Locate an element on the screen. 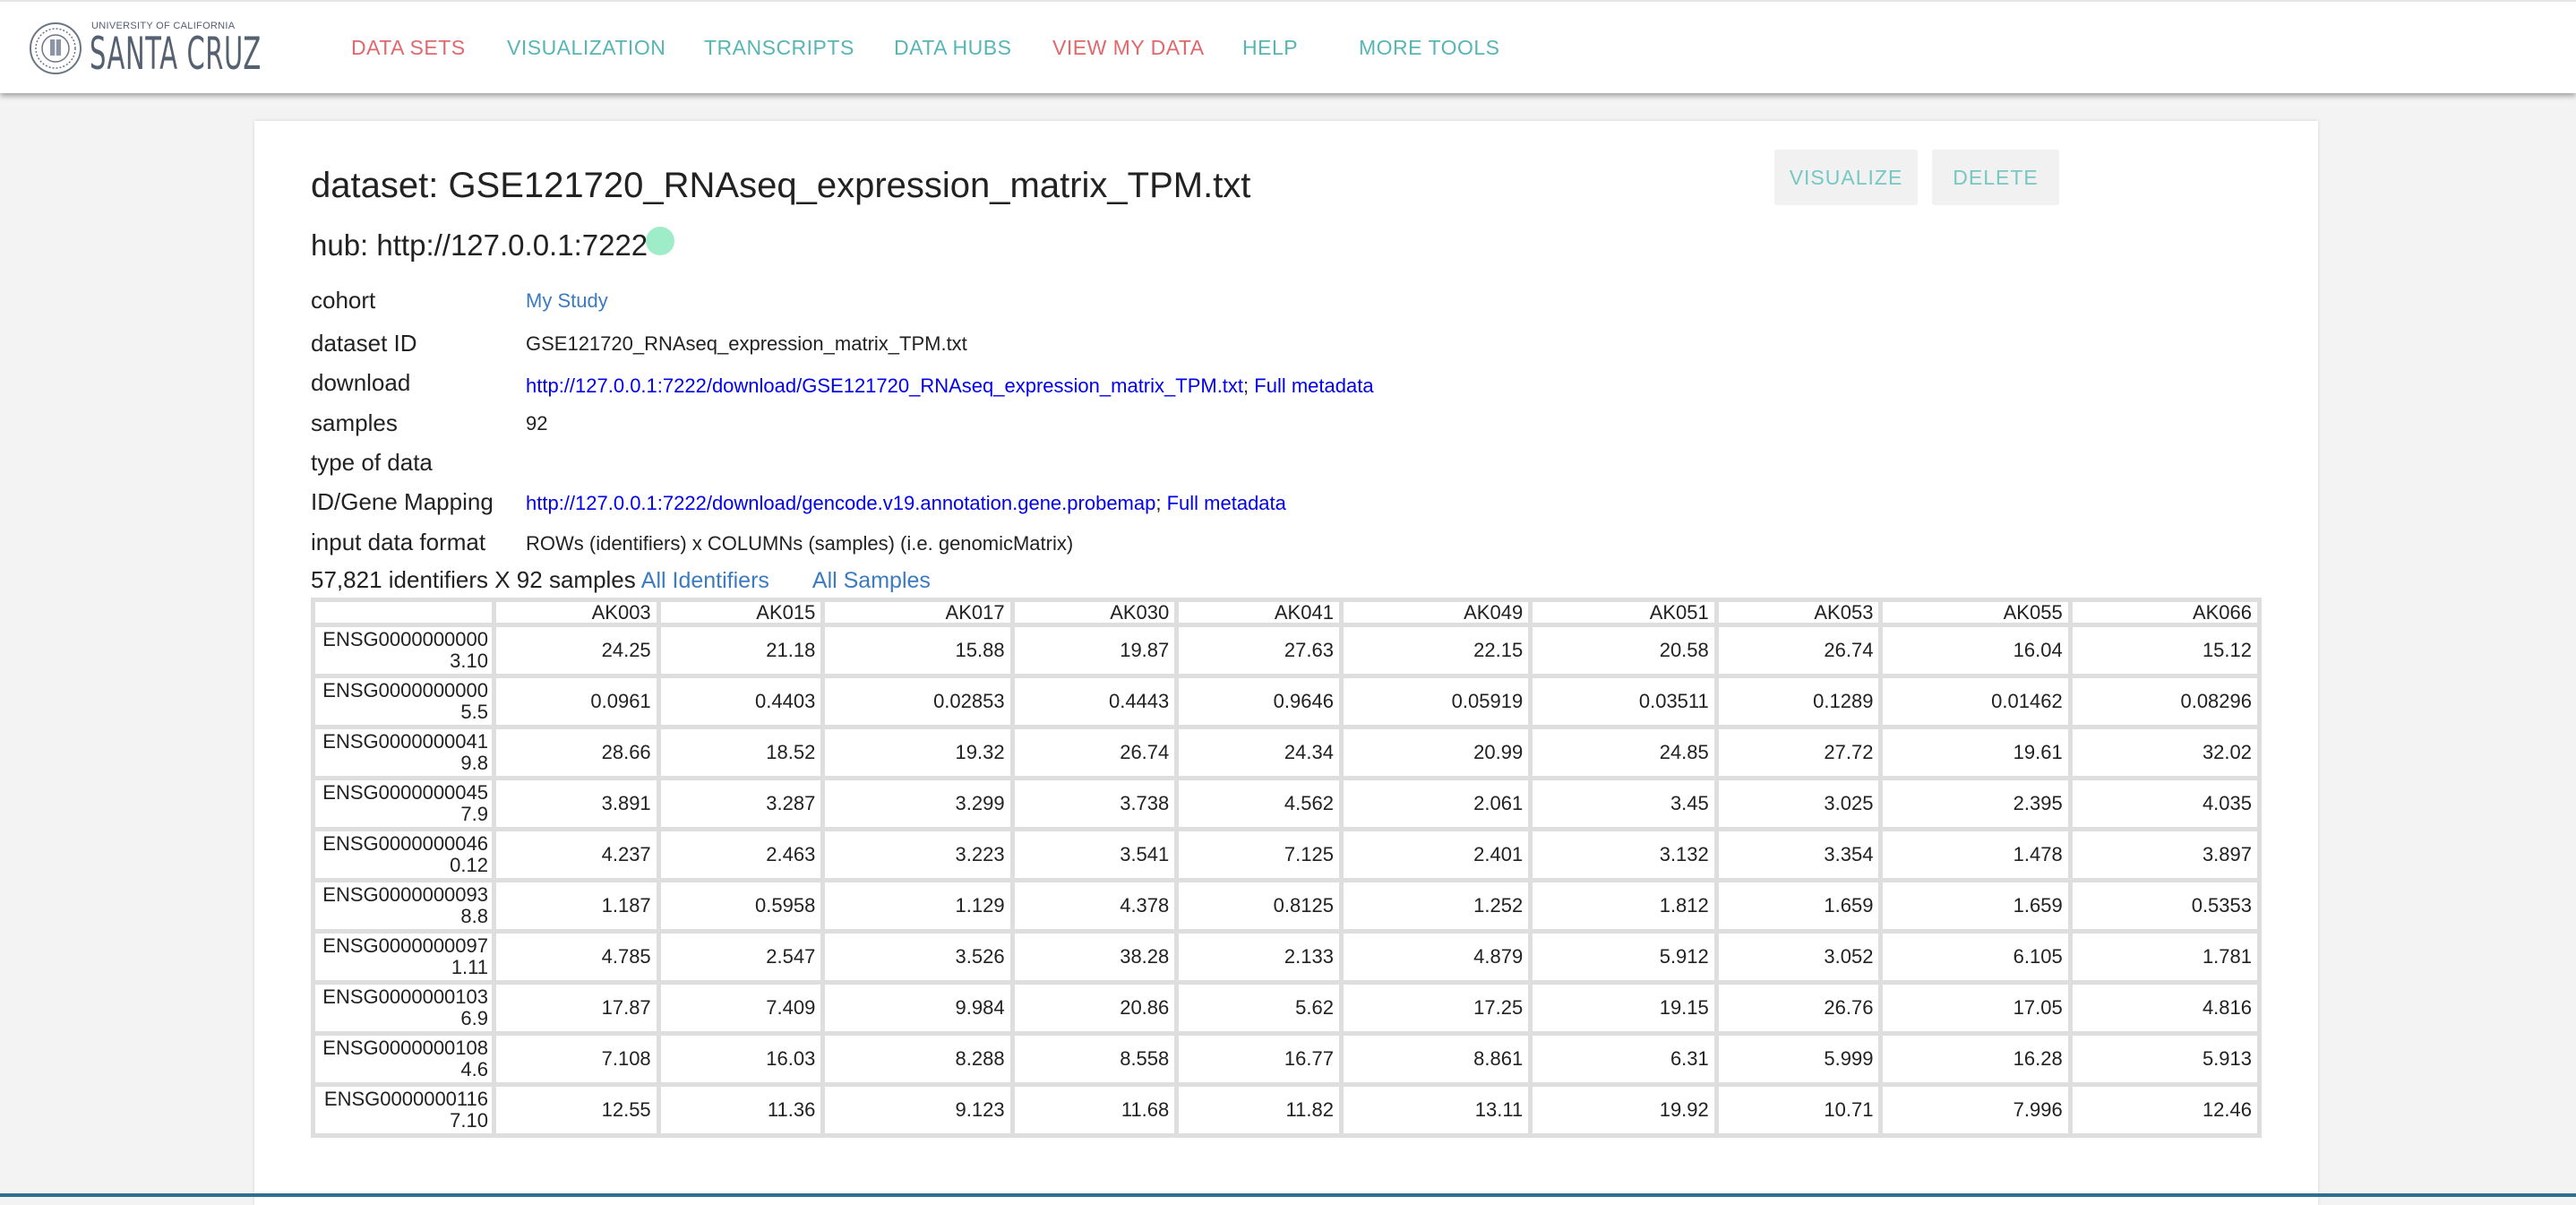  all-samples-link: All Samples is located at coordinates (871, 580).